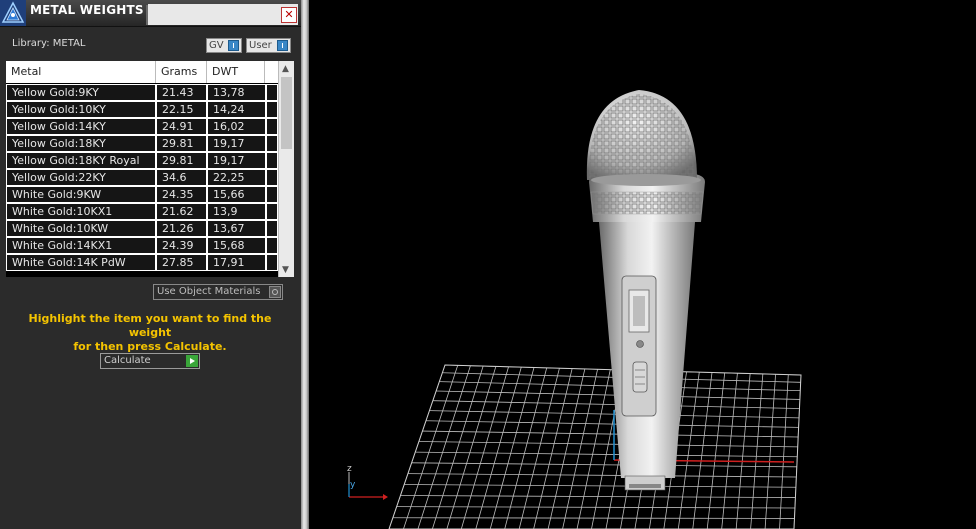  I want to click on window-title: METAL WEIGHTS, so click(87, 10).